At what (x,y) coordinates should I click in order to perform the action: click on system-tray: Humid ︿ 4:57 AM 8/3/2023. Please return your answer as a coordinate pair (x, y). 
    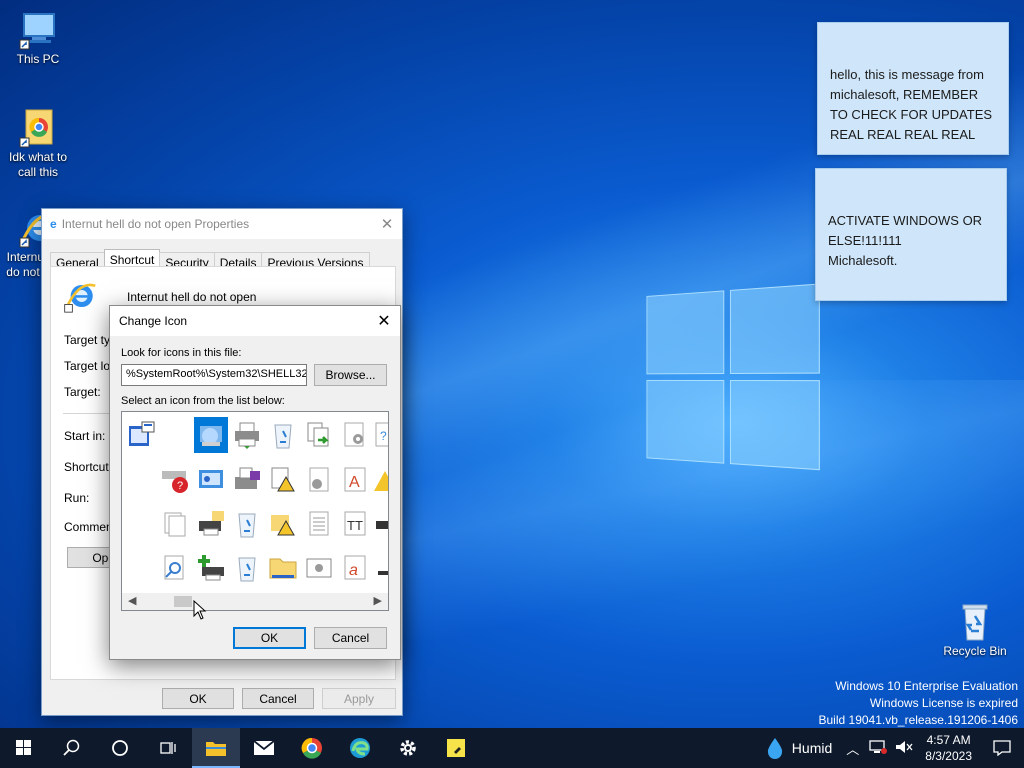
    Looking at the image, I should click on (891, 748).